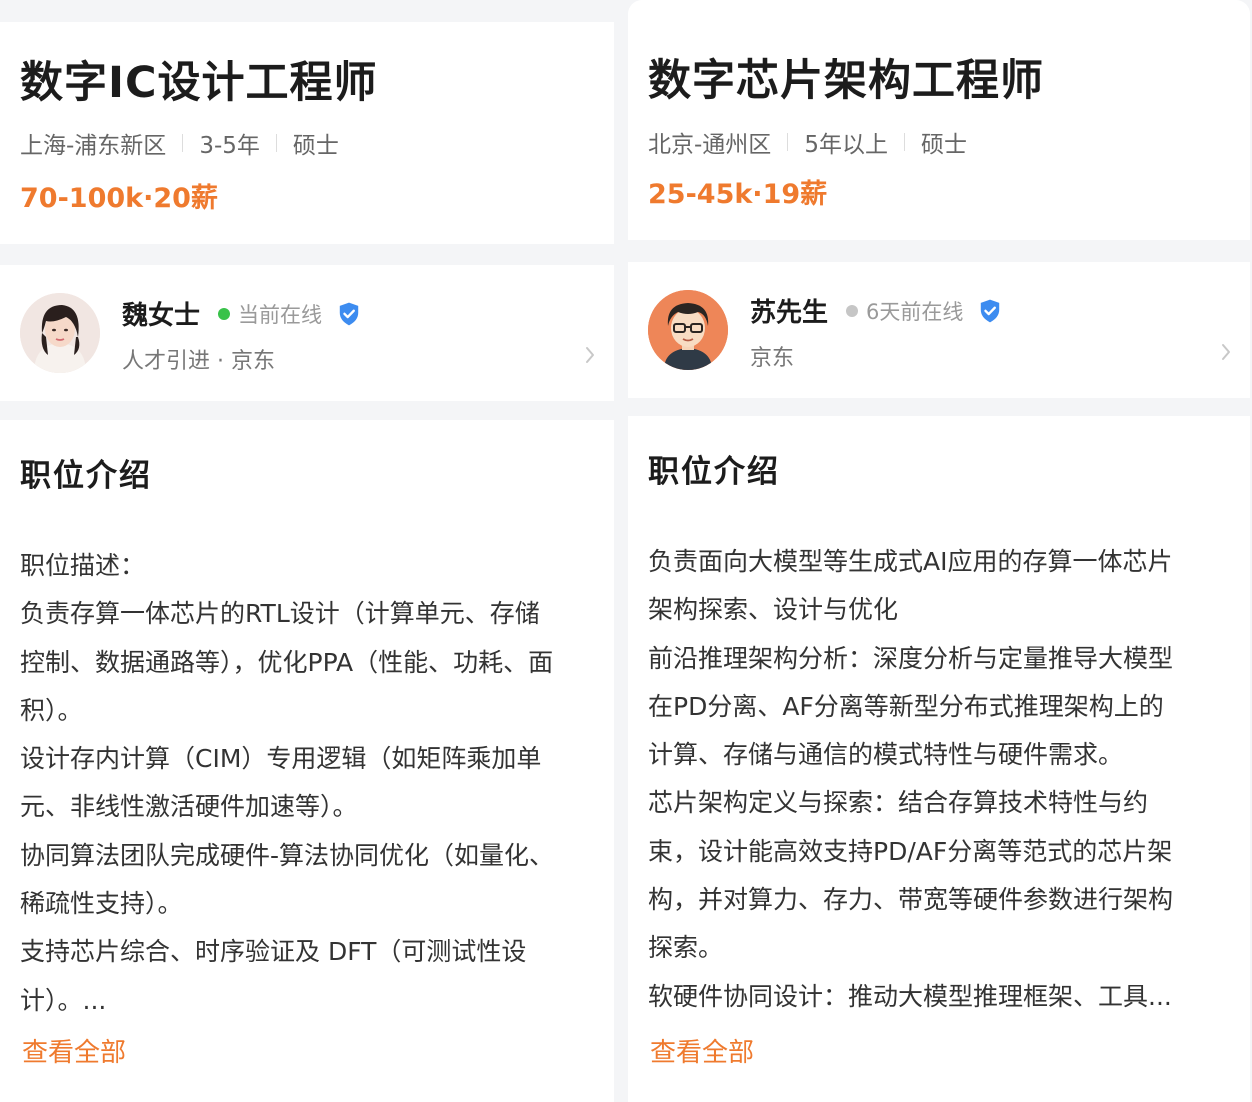 The width and height of the screenshot is (1252, 1102). Describe the element at coordinates (224, 314) in the screenshot. I see `online-dot-icon` at that location.